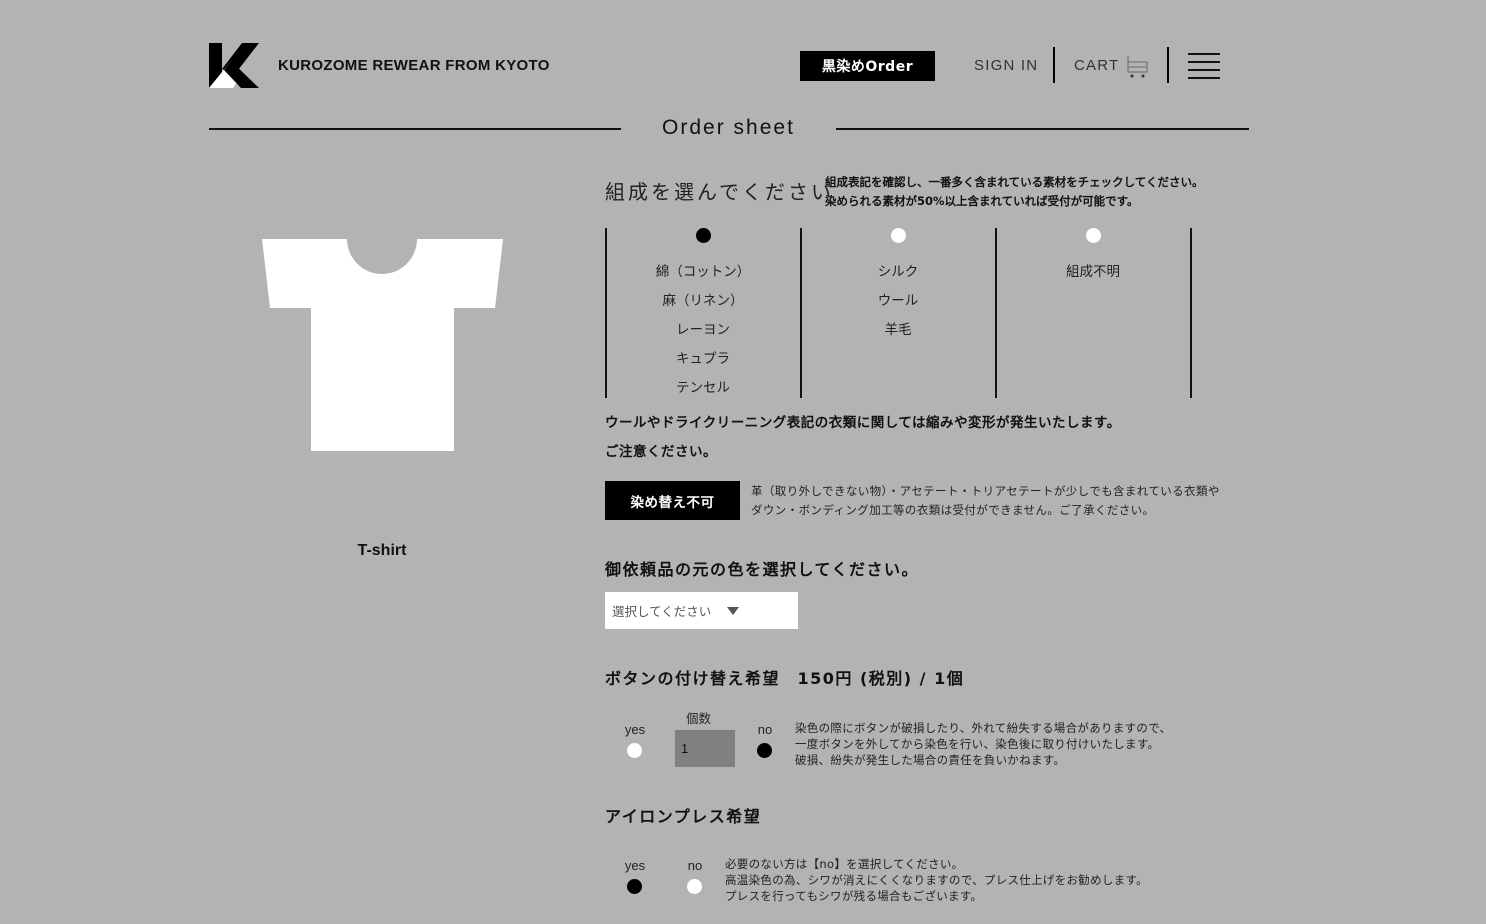  I want to click on composition-option-cotton-group: 綿（コットン） 麻（リネン） レーヨン キュプラ テンセル, so click(703, 330).